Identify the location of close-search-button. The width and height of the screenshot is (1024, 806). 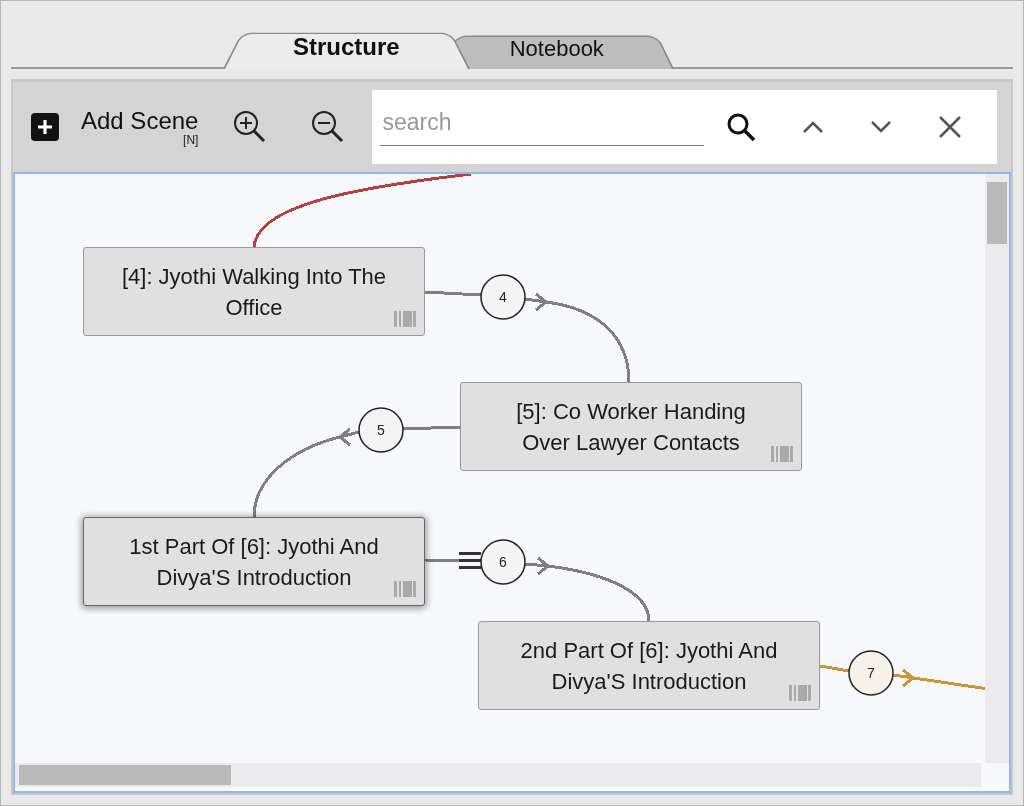
(950, 127).